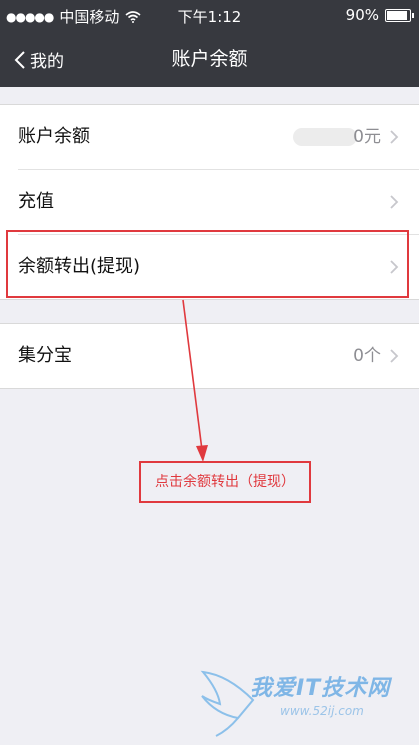 Image resolution: width=419 pixels, height=745 pixels. Describe the element at coordinates (320, 688) in the screenshot. I see `watermark-text: 我爱IT技术网` at that location.